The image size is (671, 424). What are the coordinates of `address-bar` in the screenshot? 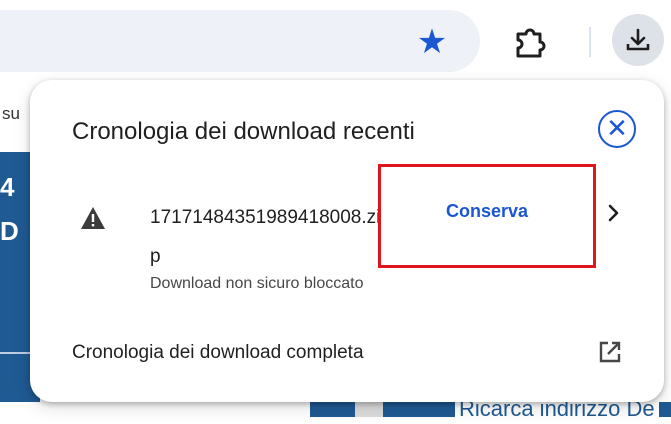 It's located at (240, 41).